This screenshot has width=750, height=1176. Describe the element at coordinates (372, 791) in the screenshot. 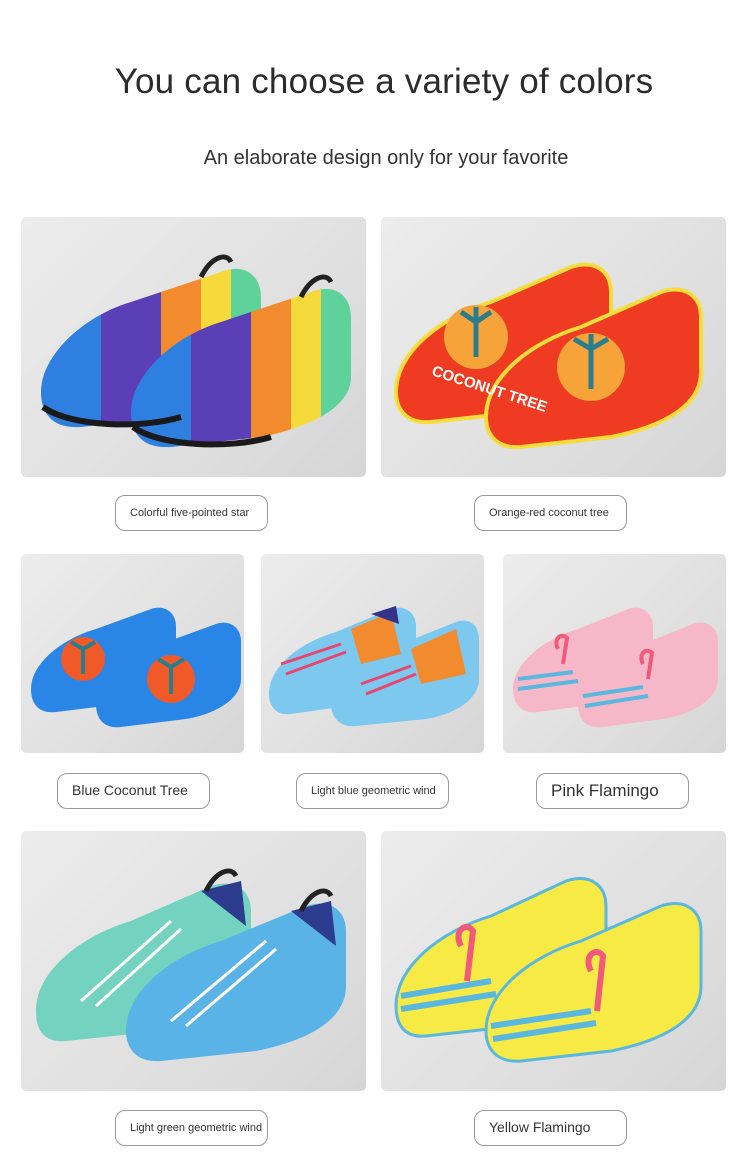

I see `product-label-lightblue-geometric: Light blue geometric wind` at that location.